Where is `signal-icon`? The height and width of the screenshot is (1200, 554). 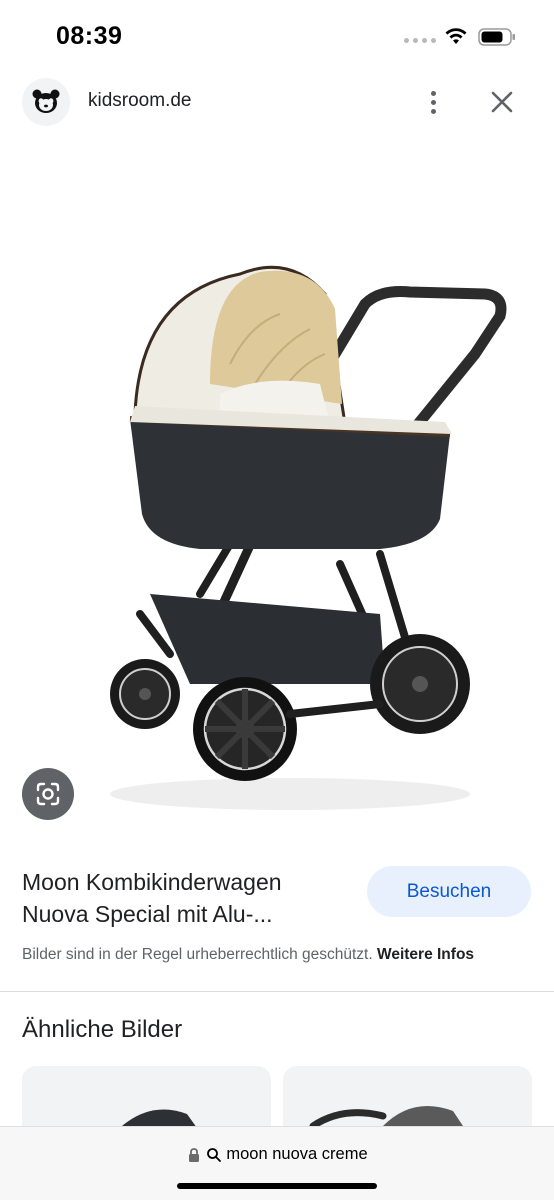 signal-icon is located at coordinates (420, 40).